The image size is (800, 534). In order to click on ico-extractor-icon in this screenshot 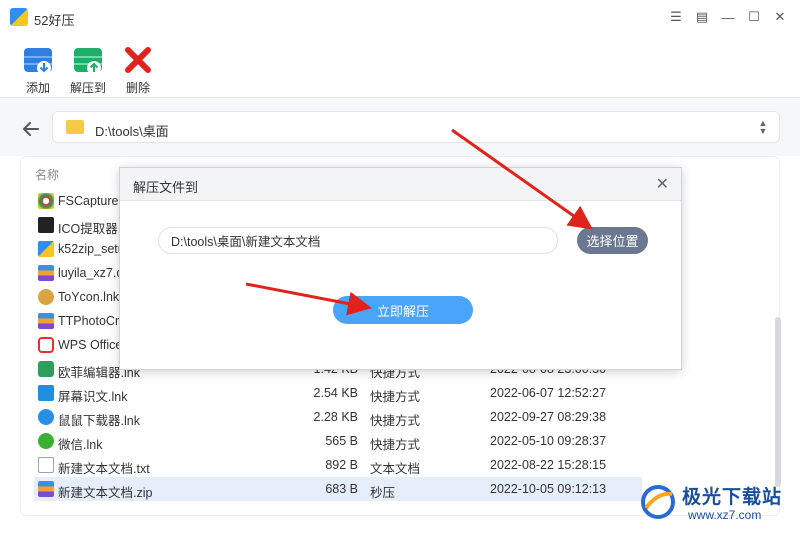, I will do `click(46, 225)`.